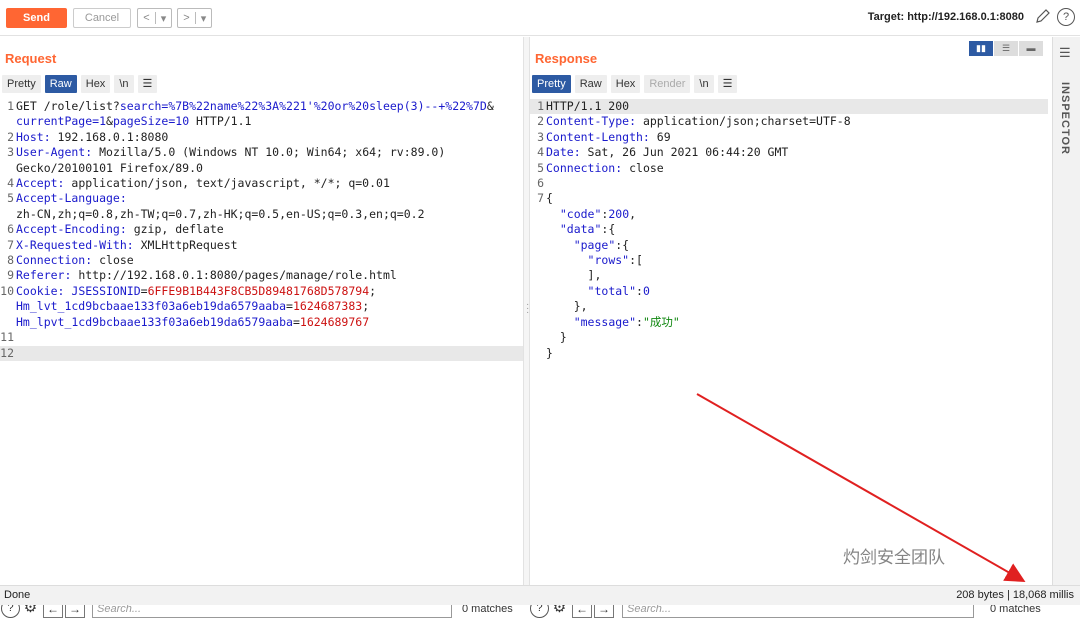  I want to click on code-line: 6 Accept-Encoding: gzip, deflate, so click(261, 229).